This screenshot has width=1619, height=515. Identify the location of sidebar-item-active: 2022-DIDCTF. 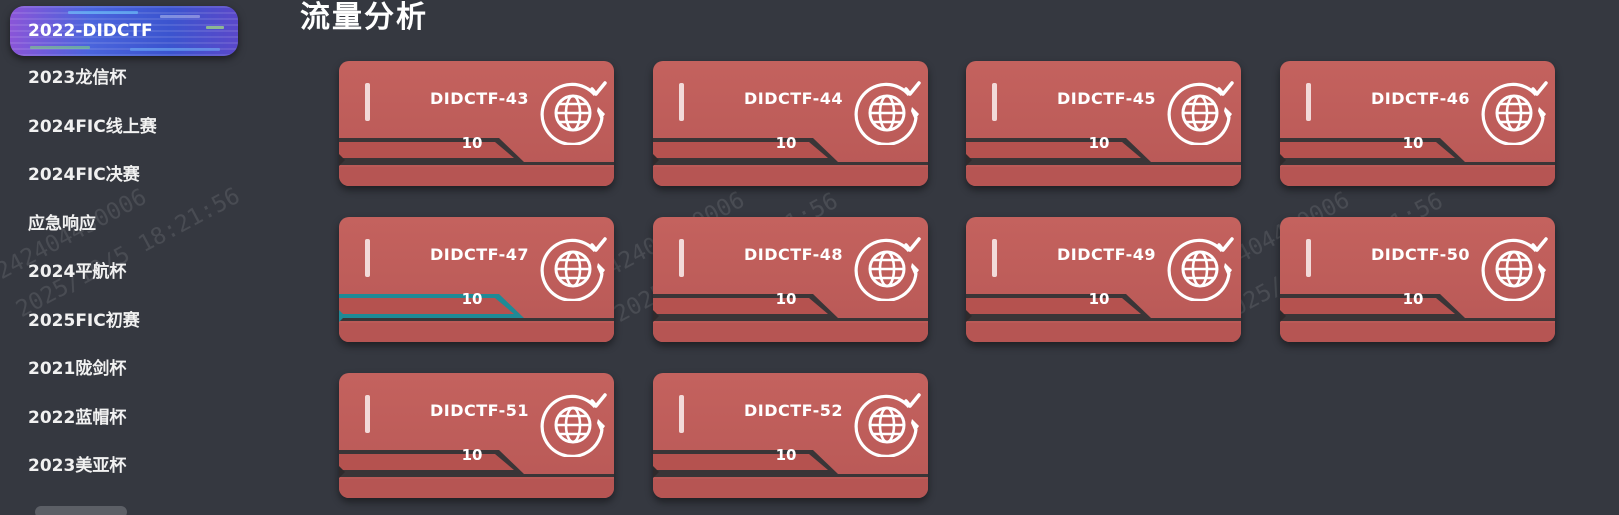
(124, 31).